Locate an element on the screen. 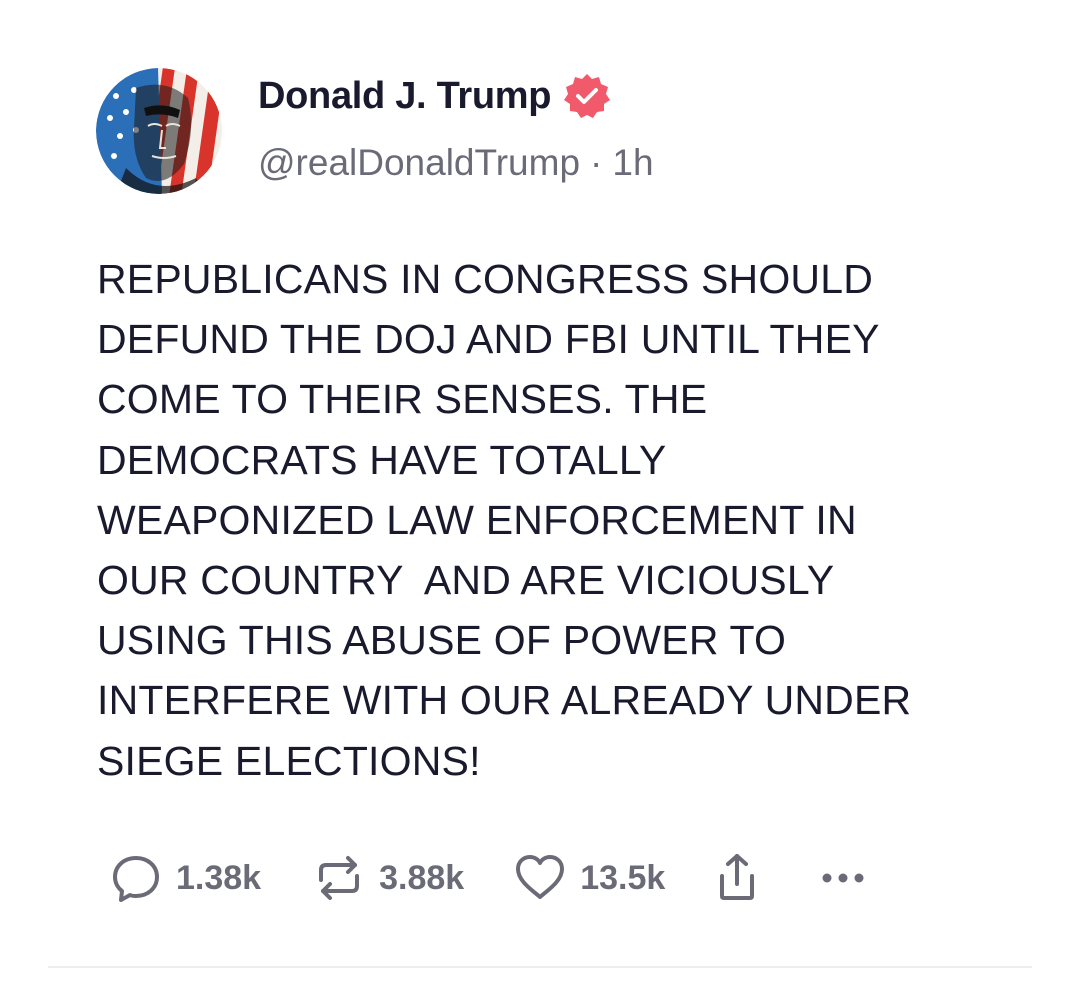 The width and height of the screenshot is (1079, 998). reply-button: 1.38k is located at coordinates (184, 878).